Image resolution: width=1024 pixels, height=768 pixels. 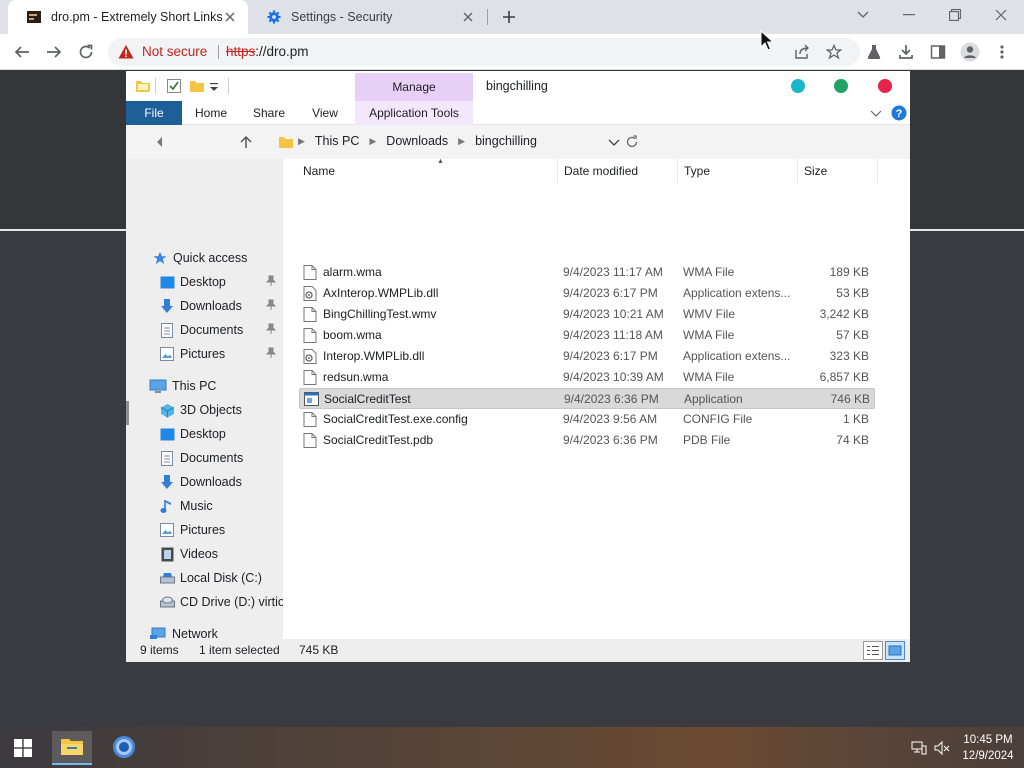 What do you see at coordinates (614, 142) in the screenshot?
I see `address-dropdown-chevron-icon` at bounding box center [614, 142].